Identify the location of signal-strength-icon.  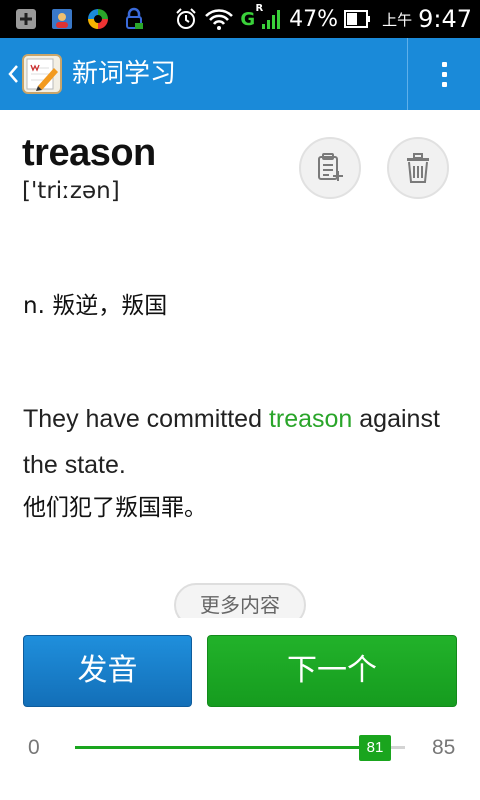
(271, 19).